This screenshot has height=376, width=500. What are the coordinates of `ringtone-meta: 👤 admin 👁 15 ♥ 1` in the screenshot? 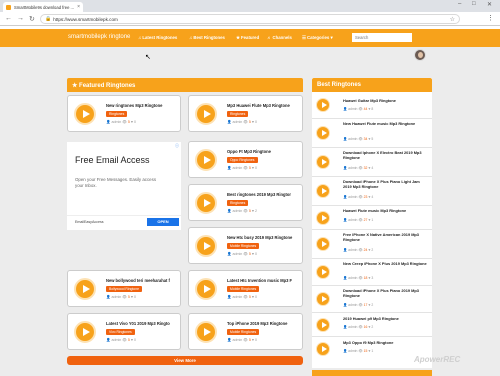 It's located at (358, 351).